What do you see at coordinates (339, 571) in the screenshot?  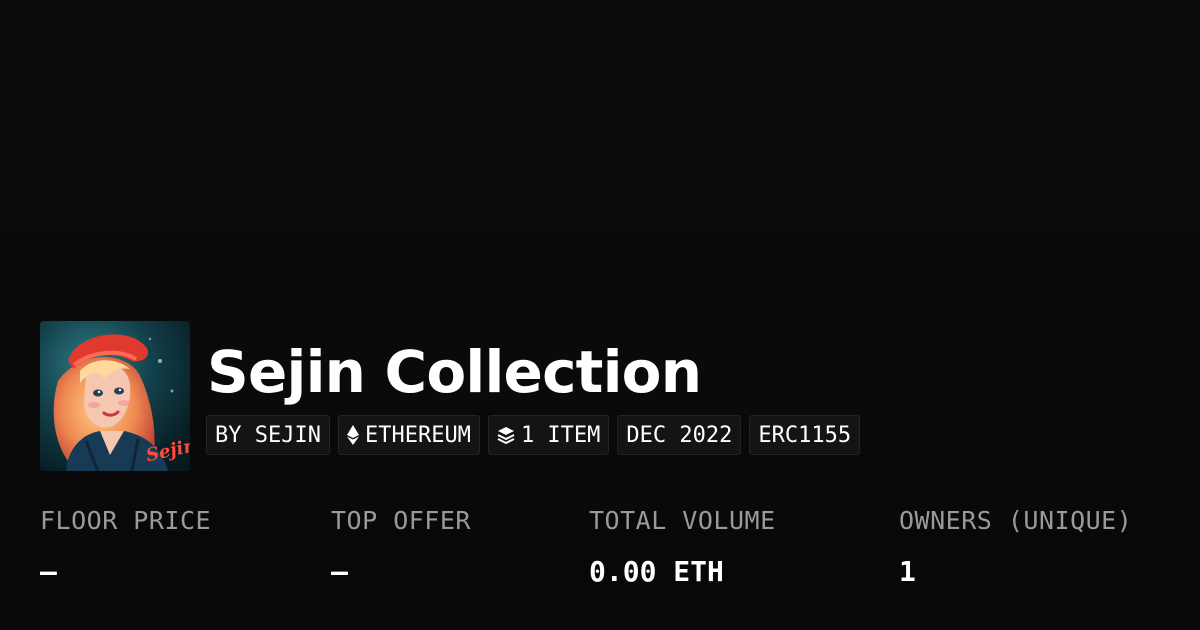 I see `top-offer-value: –` at bounding box center [339, 571].